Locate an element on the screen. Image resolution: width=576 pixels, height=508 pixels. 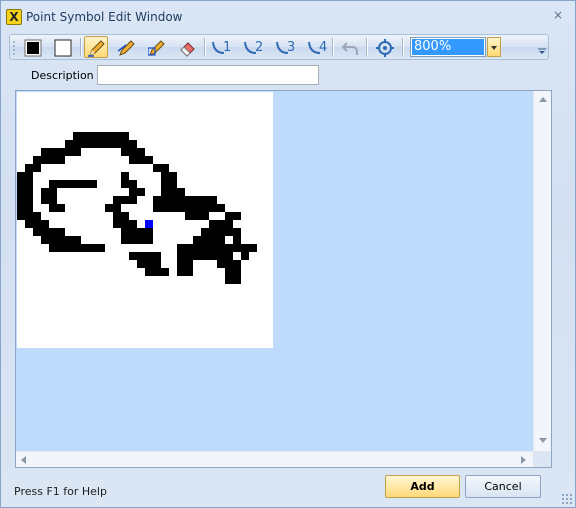
vertical-scrollbar is located at coordinates (542, 271).